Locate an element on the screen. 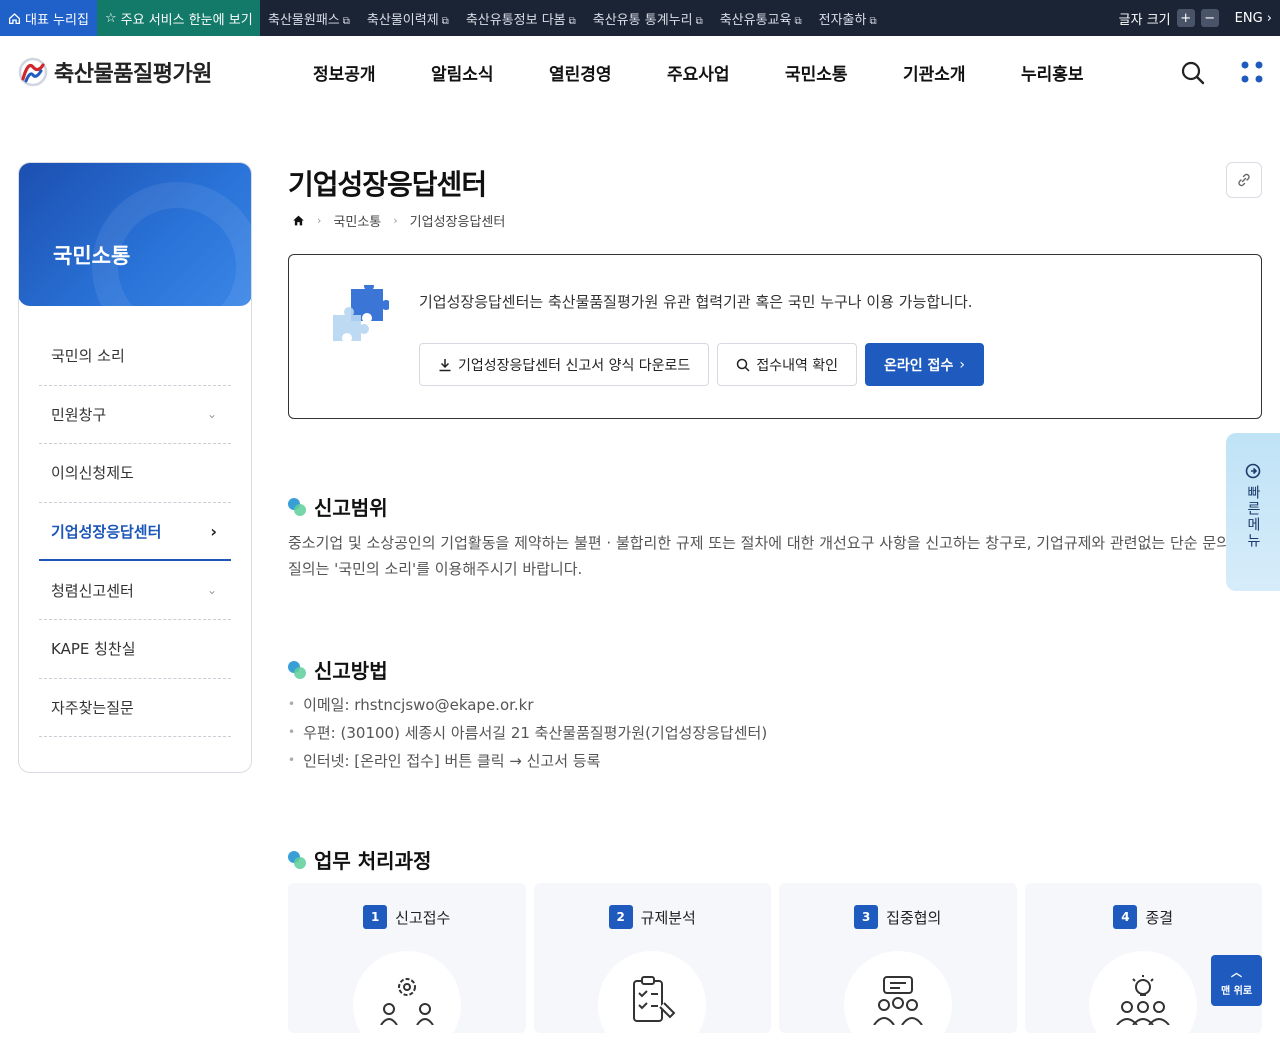 This screenshot has height=1059, width=1280. side-nav-header: 국민소통 is located at coordinates (135, 257).